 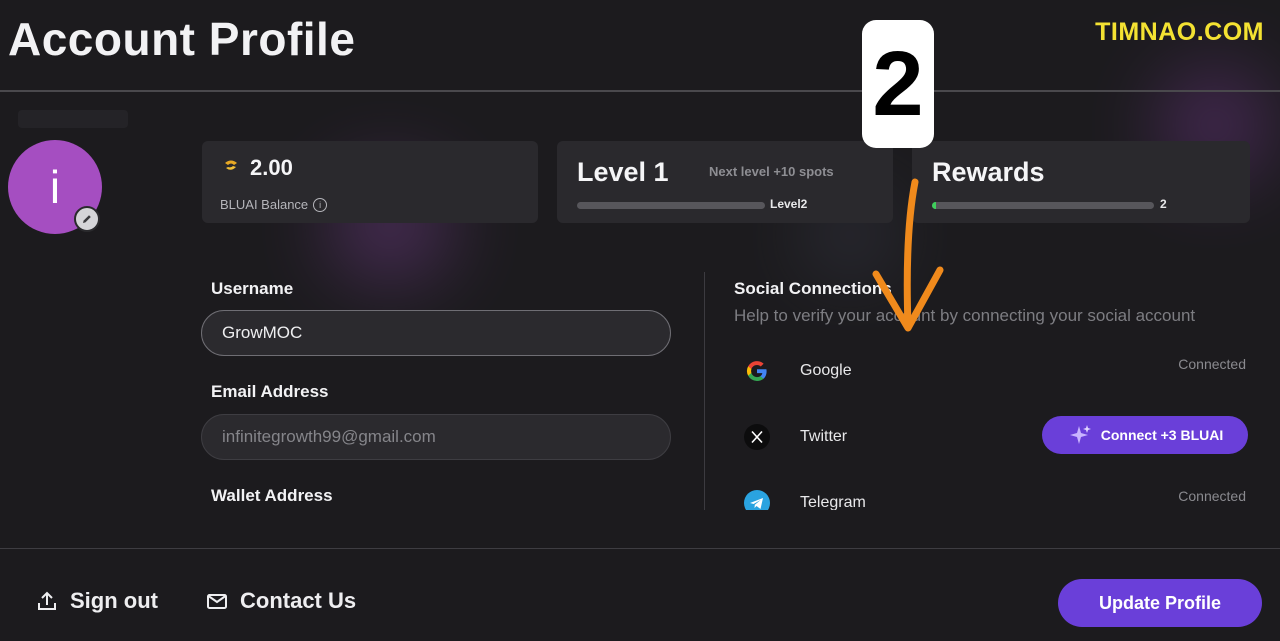 I want to click on footer-divider, so click(x=640, y=548).